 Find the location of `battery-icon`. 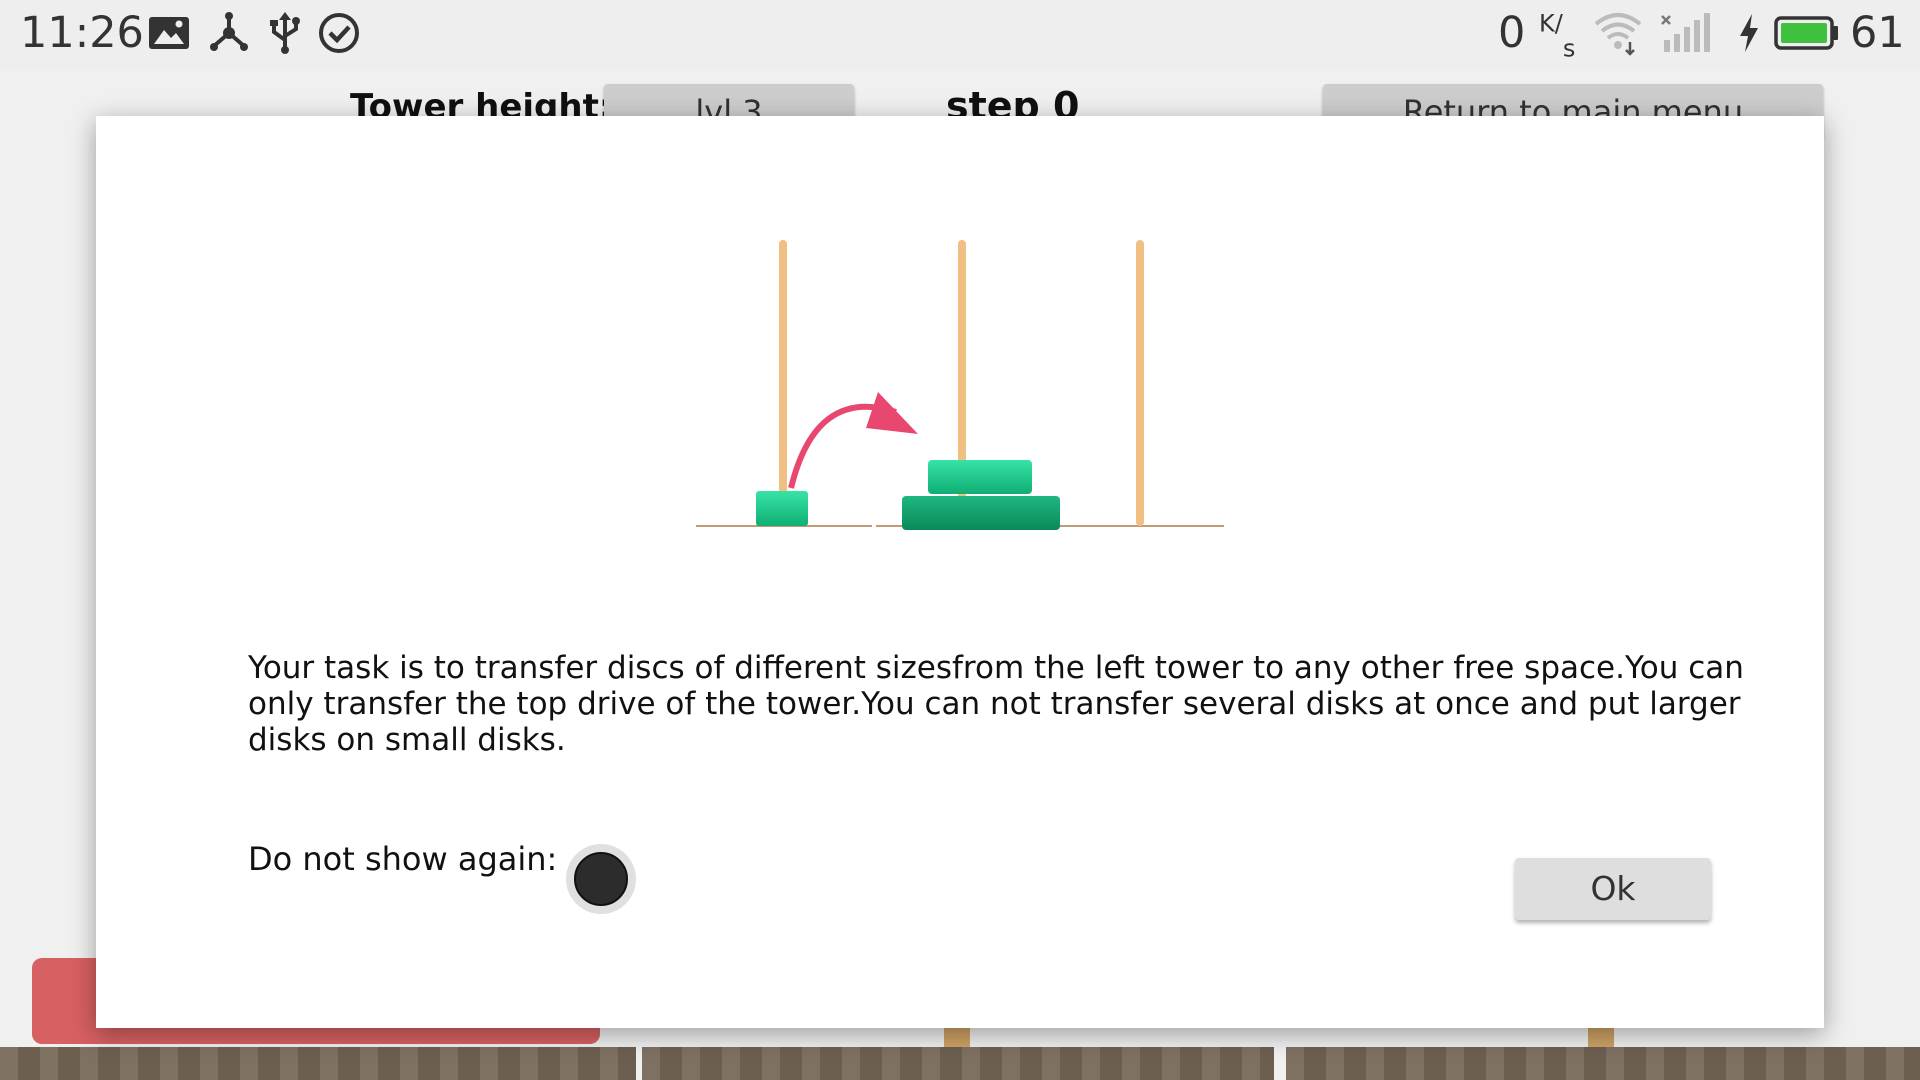

battery-icon is located at coordinates (1807, 33).